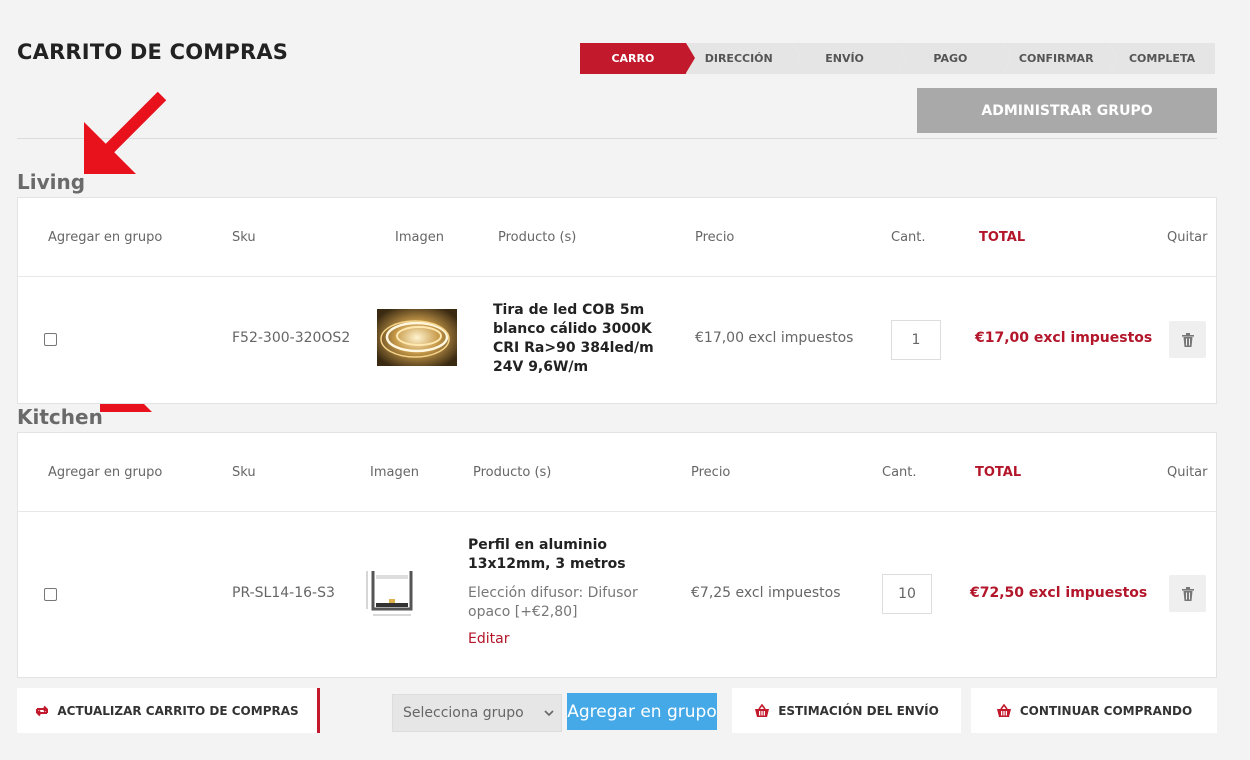 The height and width of the screenshot is (760, 1250). What do you see at coordinates (766, 593) in the screenshot?
I see `unit-price: €7,25 excl impuestos` at bounding box center [766, 593].